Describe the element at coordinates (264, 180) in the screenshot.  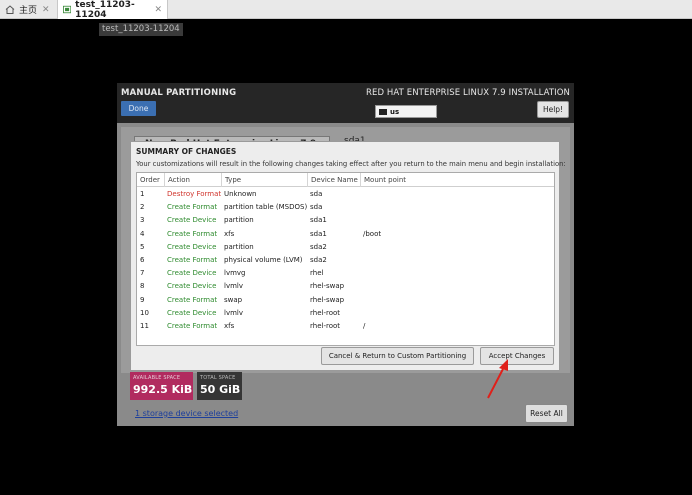
I see `column-header-type: Type` at that location.